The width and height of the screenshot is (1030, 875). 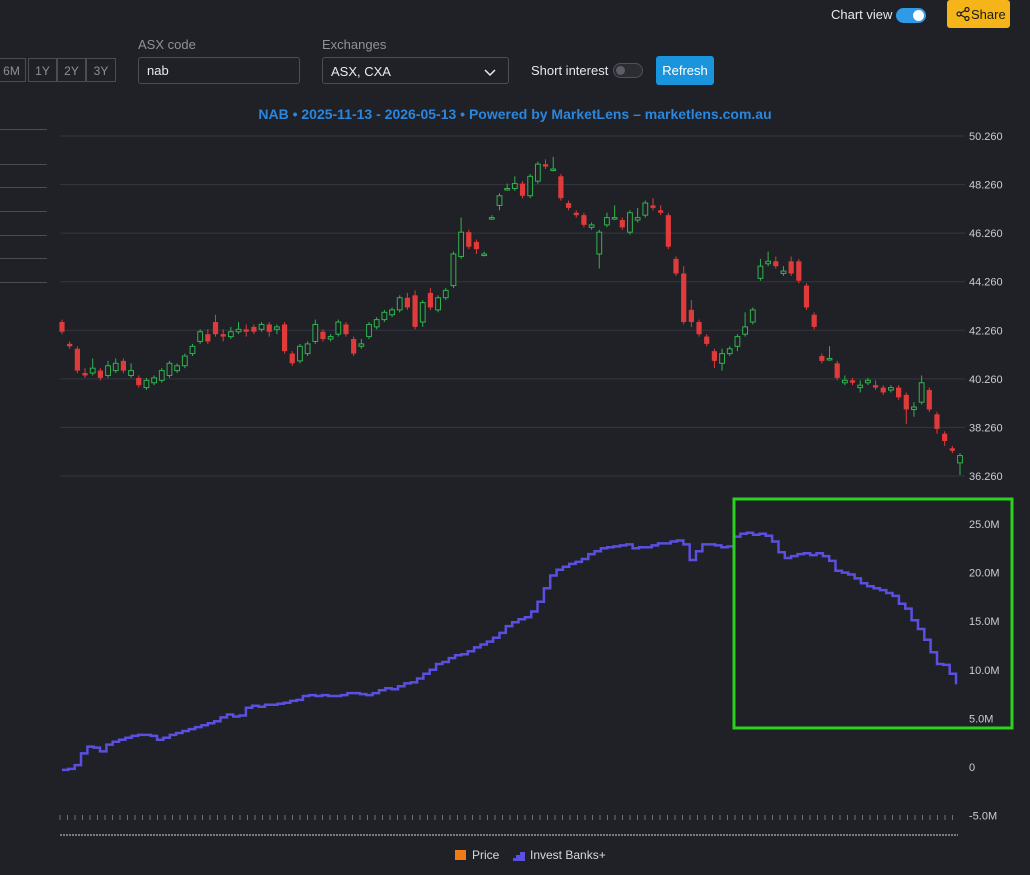 I want to click on legend-item-invest-banks: Invest Banks+, so click(x=568, y=855).